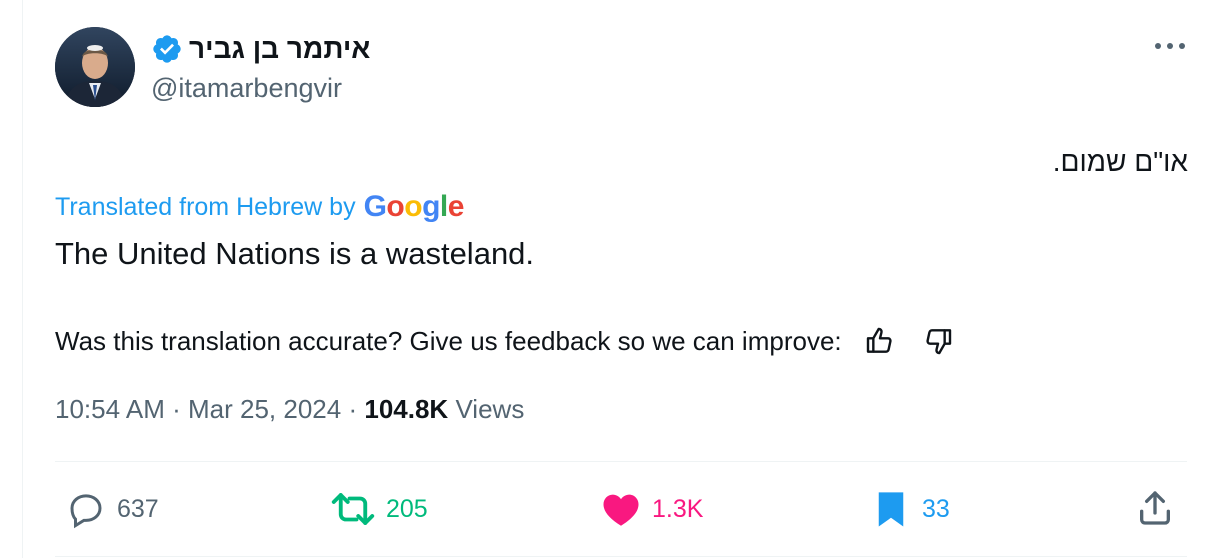  What do you see at coordinates (95, 67) in the screenshot?
I see `avatar` at bounding box center [95, 67].